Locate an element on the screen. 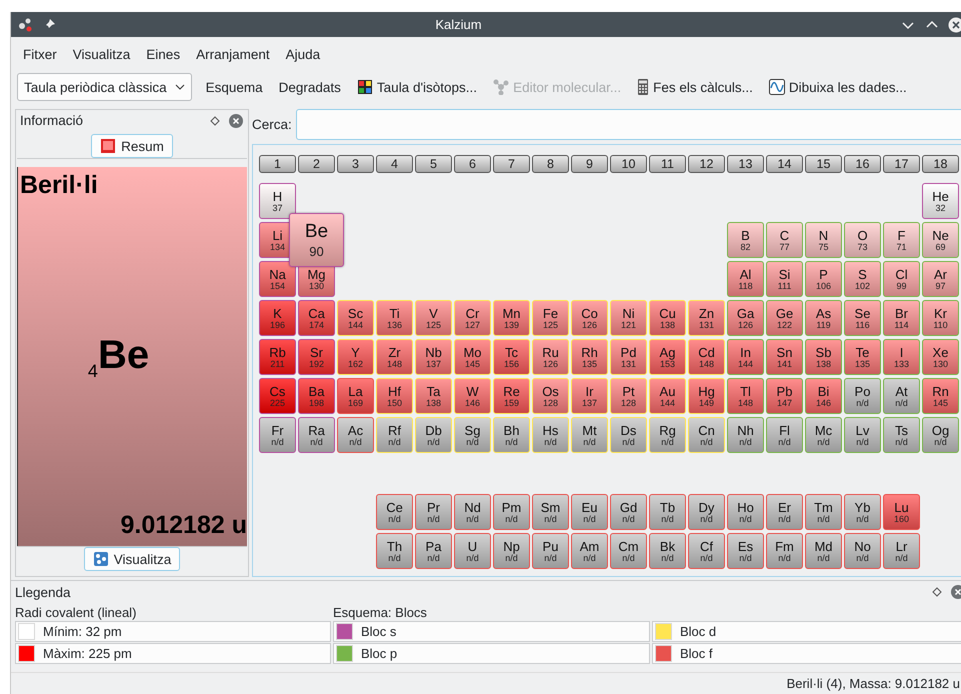  element-tile: Bh n/d is located at coordinates (511, 435).